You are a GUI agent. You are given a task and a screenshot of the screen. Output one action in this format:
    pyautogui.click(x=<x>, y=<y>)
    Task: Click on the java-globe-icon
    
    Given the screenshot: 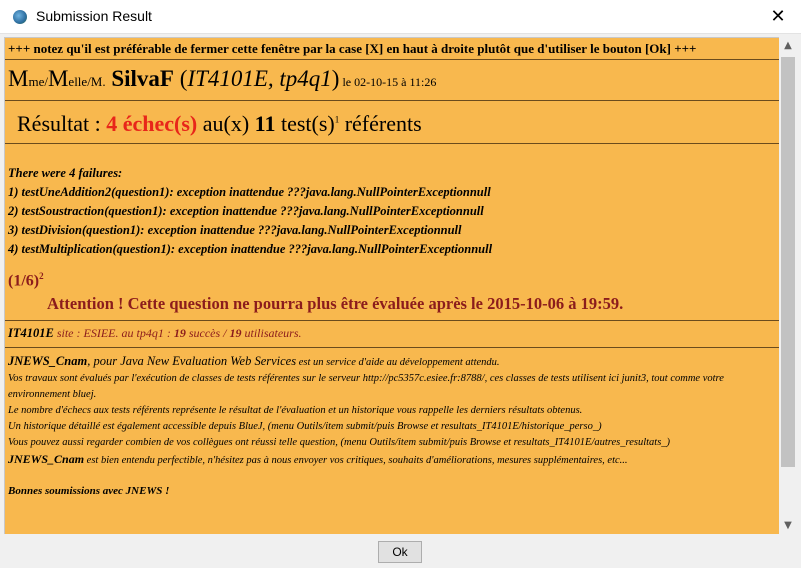 What is the action you would take?
    pyautogui.click(x=20, y=17)
    